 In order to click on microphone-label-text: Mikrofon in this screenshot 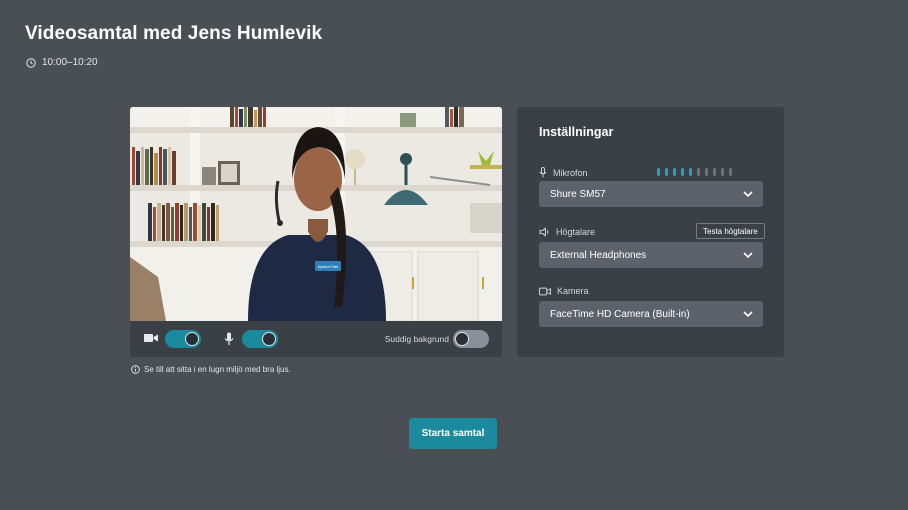, I will do `click(570, 172)`.